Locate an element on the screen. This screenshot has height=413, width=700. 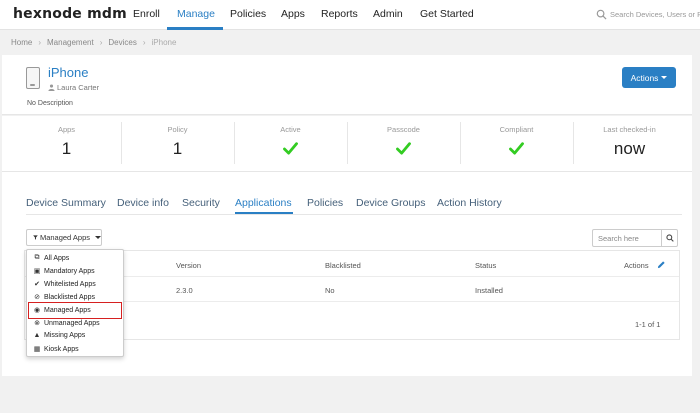
table-search is located at coordinates (635, 238).